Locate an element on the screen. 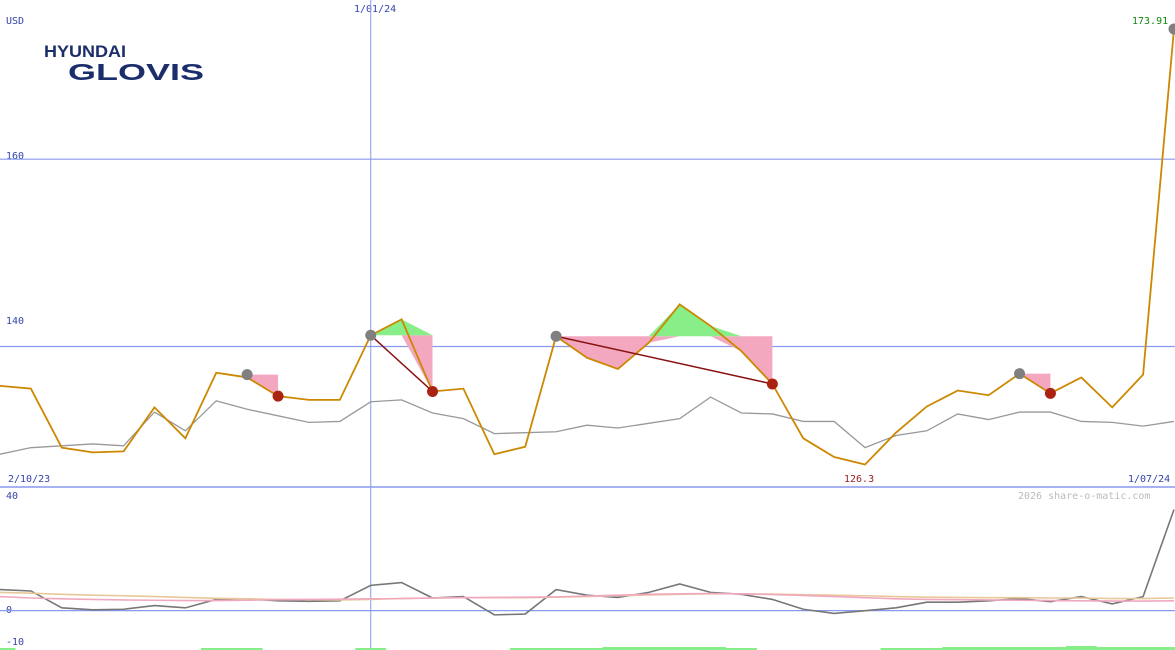 Image resolution: width=1175 pixels, height=650 pixels. company-logo: HYUNDAI GLOVIS is located at coordinates (124, 63).